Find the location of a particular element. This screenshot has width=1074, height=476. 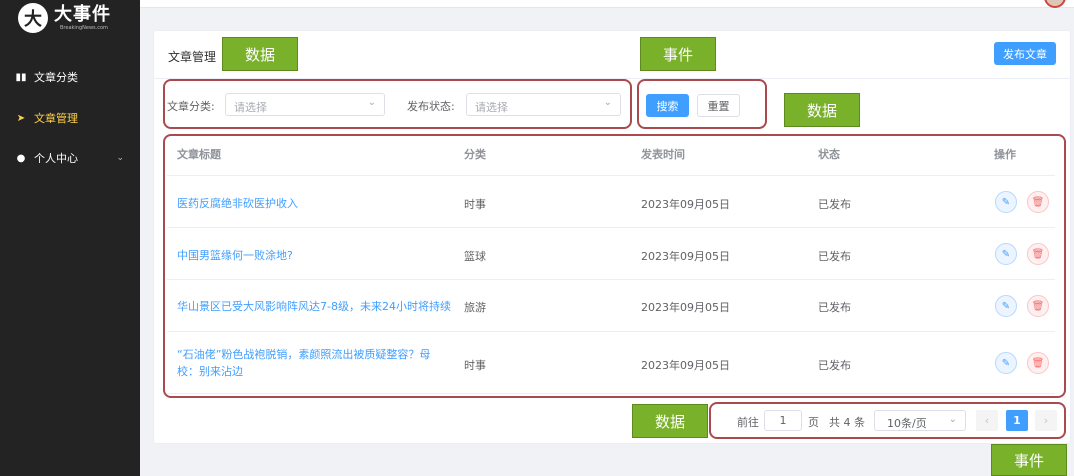

topbar is located at coordinates (607, 4).